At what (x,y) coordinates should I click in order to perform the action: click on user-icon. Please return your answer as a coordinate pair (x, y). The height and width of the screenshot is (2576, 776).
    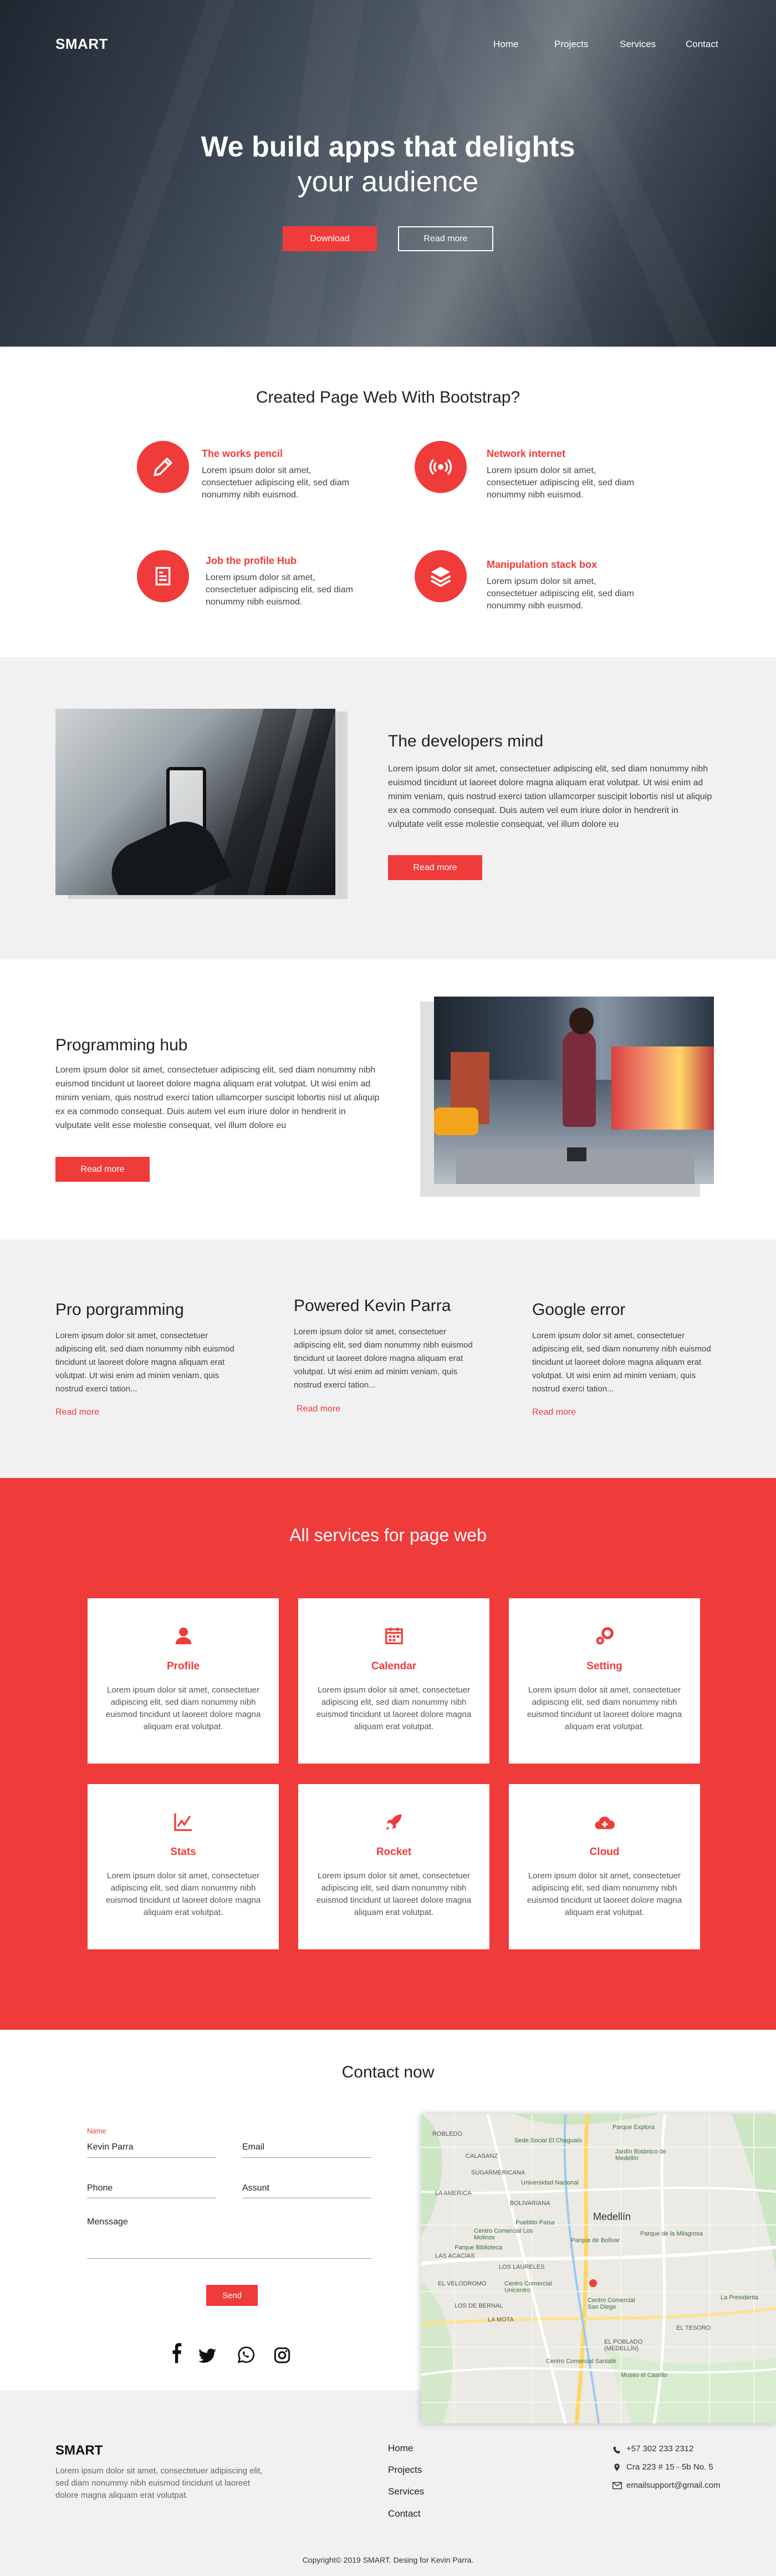
    Looking at the image, I should click on (183, 1636).